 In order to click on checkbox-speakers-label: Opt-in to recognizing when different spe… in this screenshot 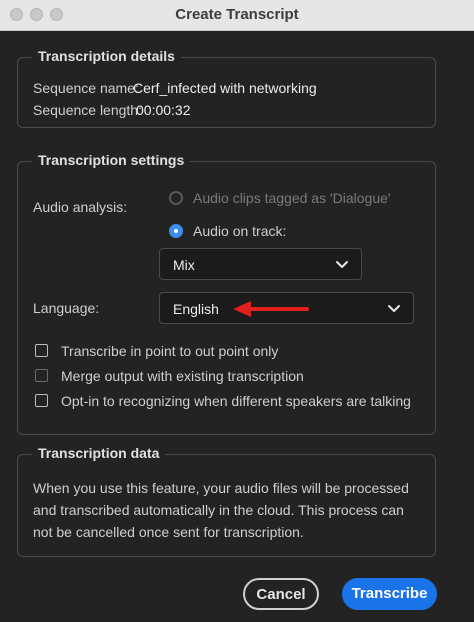, I will do `click(236, 401)`.